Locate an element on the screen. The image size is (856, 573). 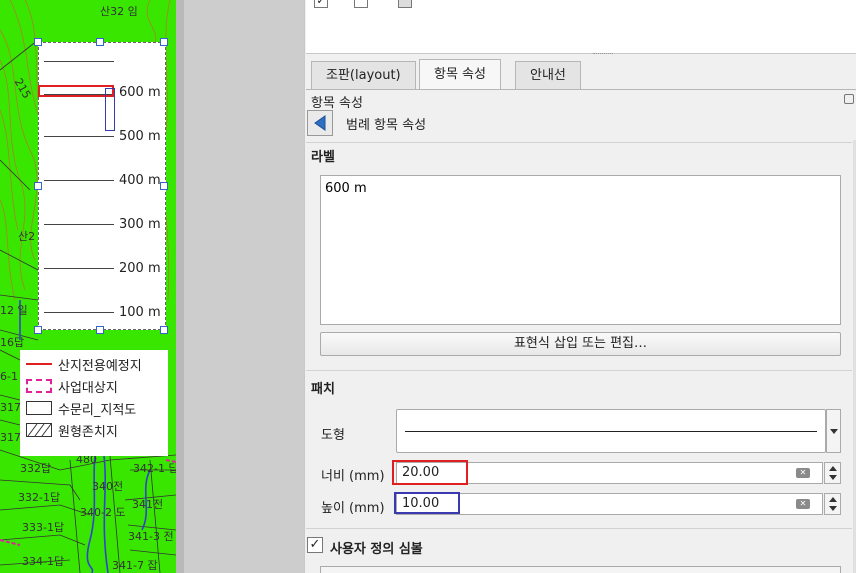
legend-item: 산지전용예정지 is located at coordinates (84, 364).